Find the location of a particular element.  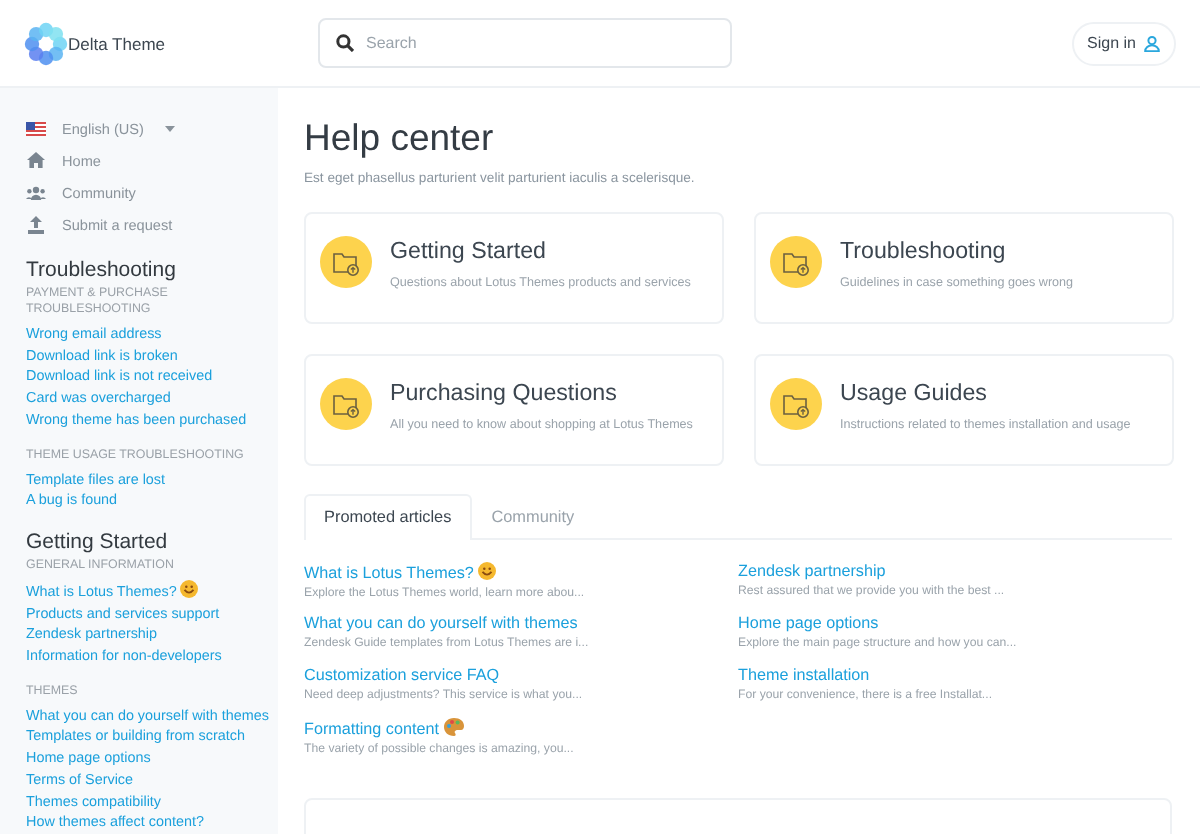

article-link: Home page options is located at coordinates (955, 623).